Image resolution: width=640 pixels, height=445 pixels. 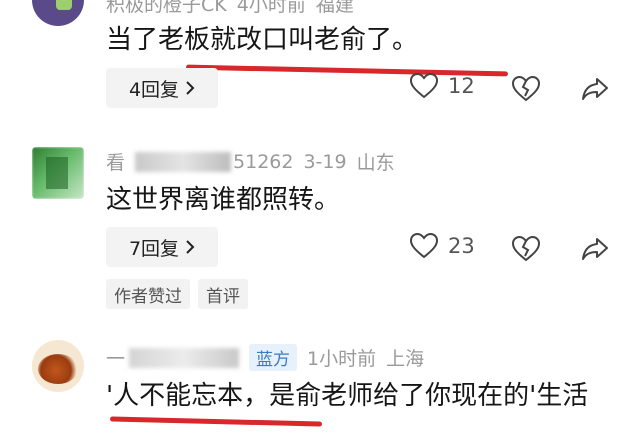 I want to click on like-group: 12, so click(x=442, y=86).